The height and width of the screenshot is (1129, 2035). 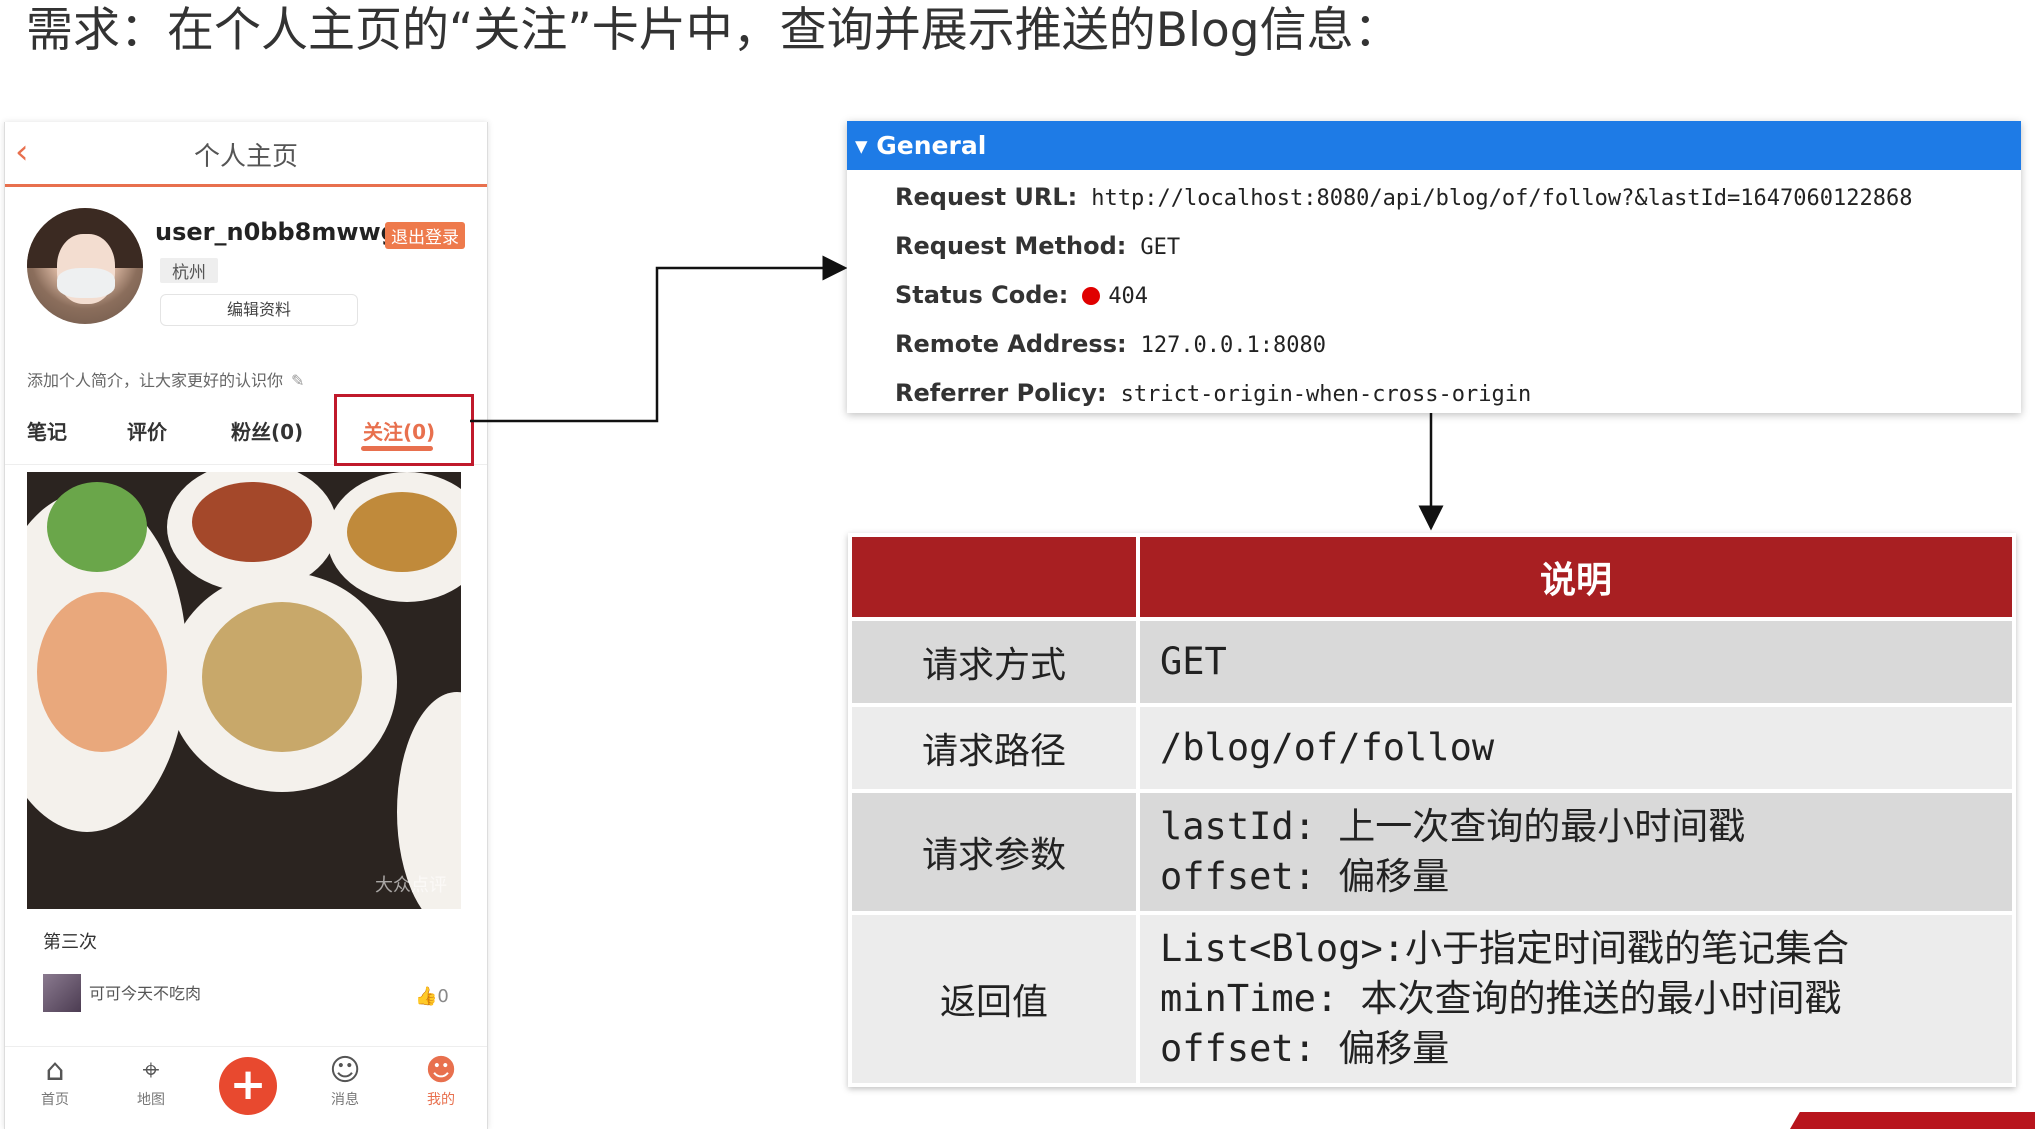 I want to click on status-code-row: Status Code: 404, so click(x=1022, y=295).